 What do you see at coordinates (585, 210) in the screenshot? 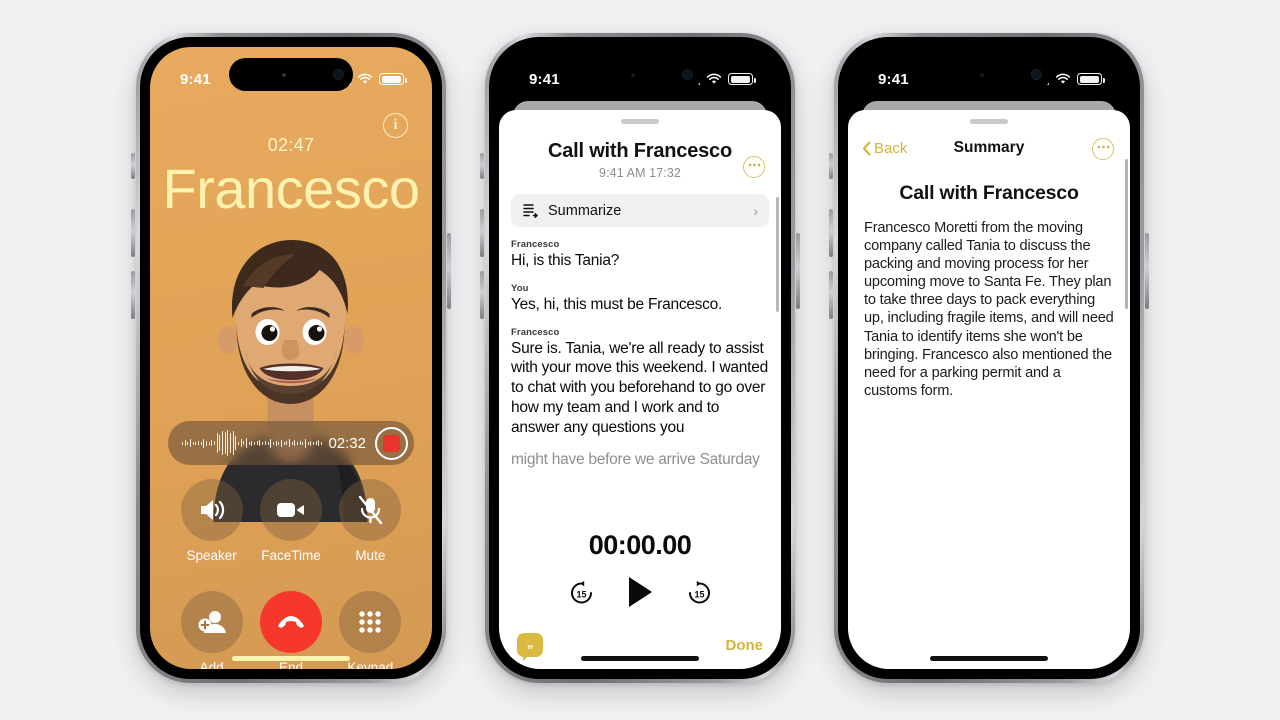
I see `summarize-label: Summarize` at bounding box center [585, 210].